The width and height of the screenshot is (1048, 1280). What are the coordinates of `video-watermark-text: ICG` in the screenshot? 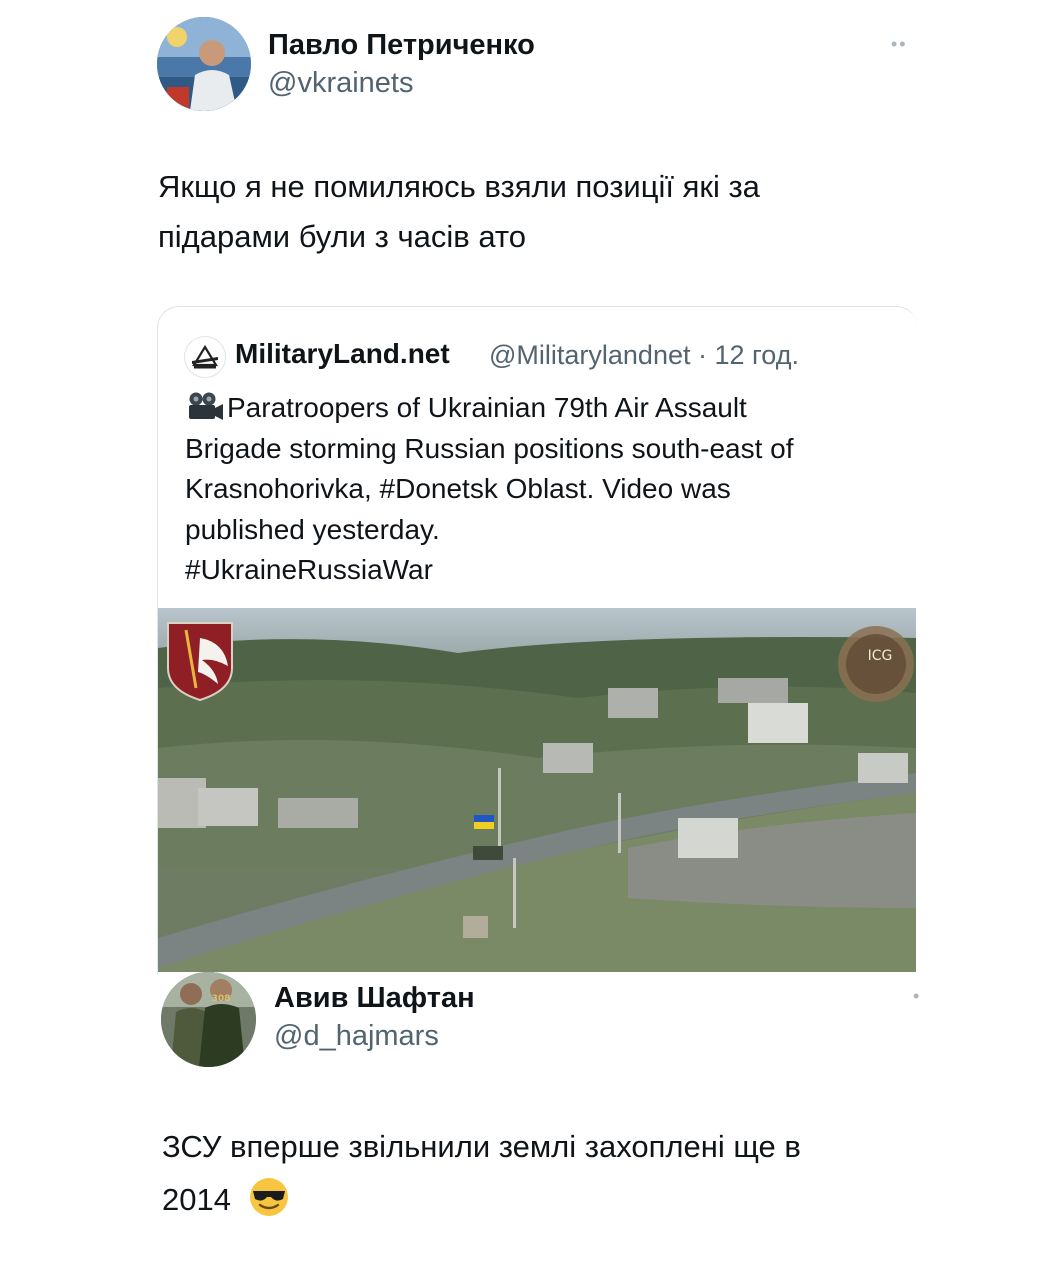 It's located at (880, 656).